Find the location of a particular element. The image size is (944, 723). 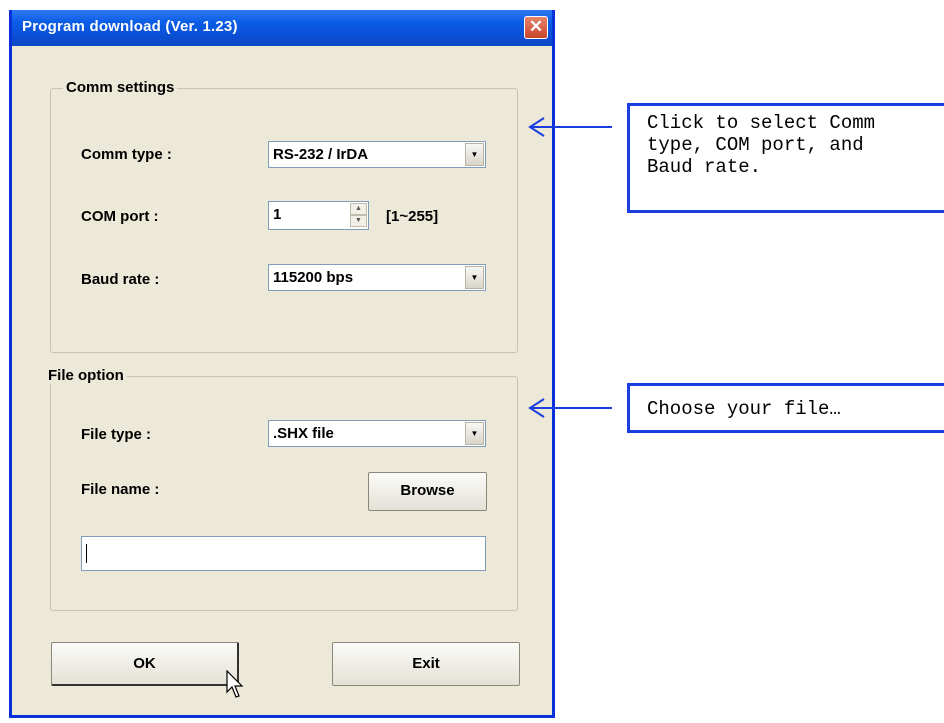

comm-arrow-icon is located at coordinates (570, 127).